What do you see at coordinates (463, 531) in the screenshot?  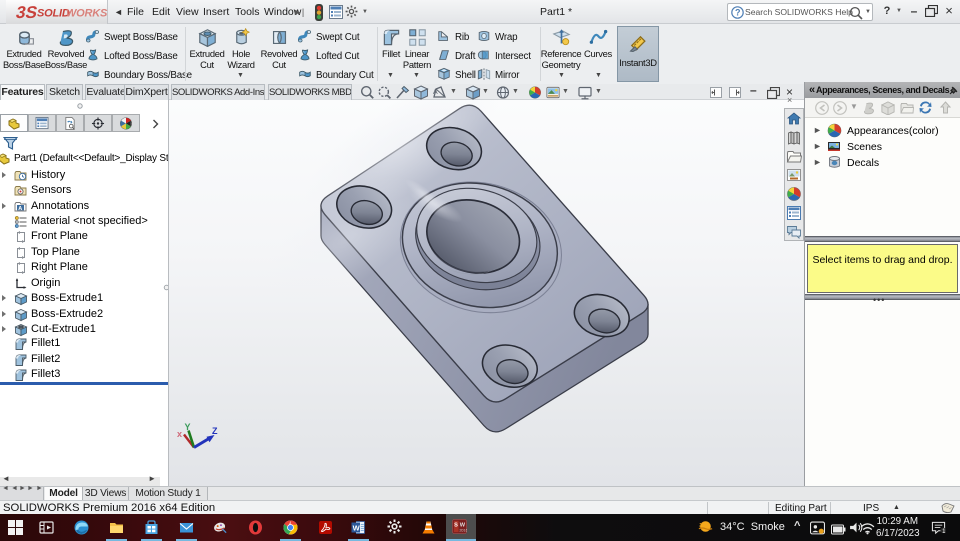 I see `svg-text: 2016` at bounding box center [463, 531].